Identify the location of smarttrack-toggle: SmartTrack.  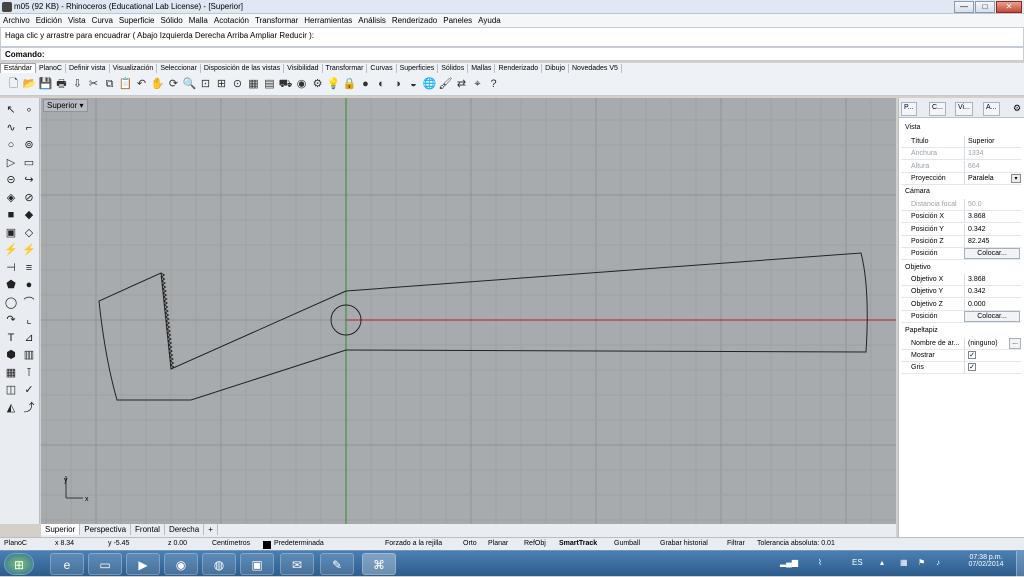
(578, 543).